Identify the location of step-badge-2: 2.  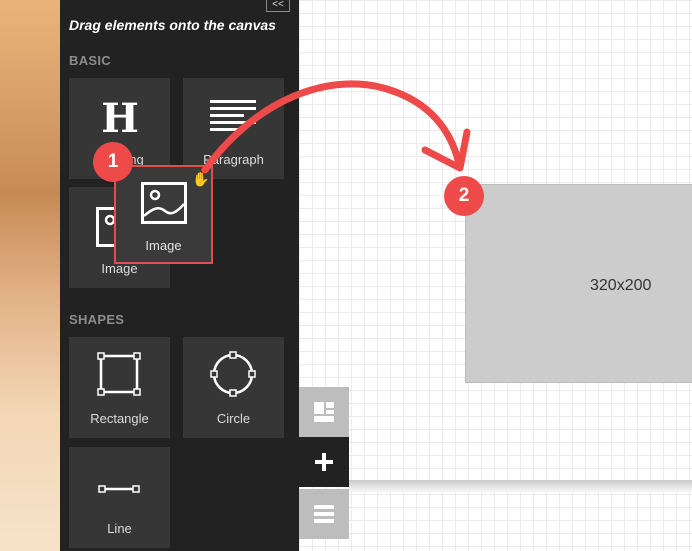
(464, 196).